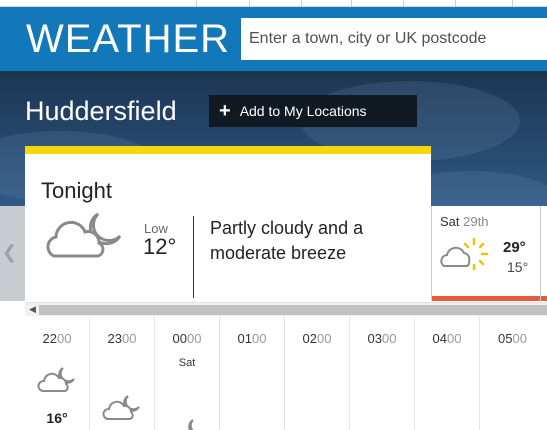 Image resolution: width=547 pixels, height=430 pixels. Describe the element at coordinates (464, 254) in the screenshot. I see `sunny-intervals-icon` at that location.